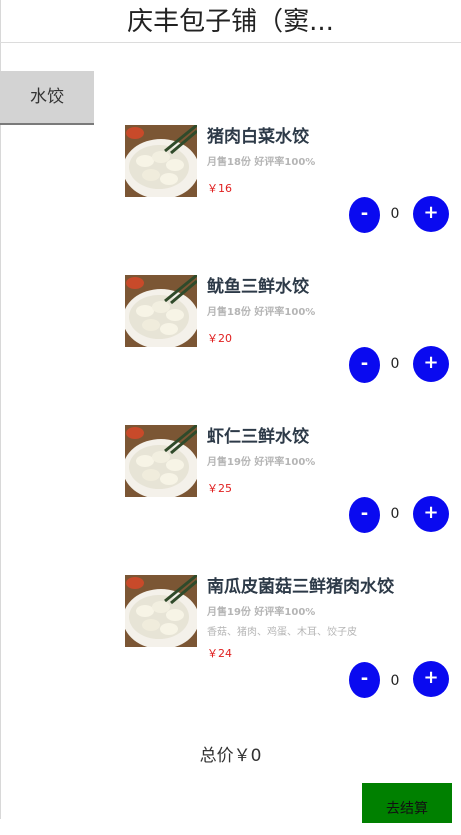 Image resolution: width=461 pixels, height=835 pixels. I want to click on dish-price: ￥24, so click(219, 653).